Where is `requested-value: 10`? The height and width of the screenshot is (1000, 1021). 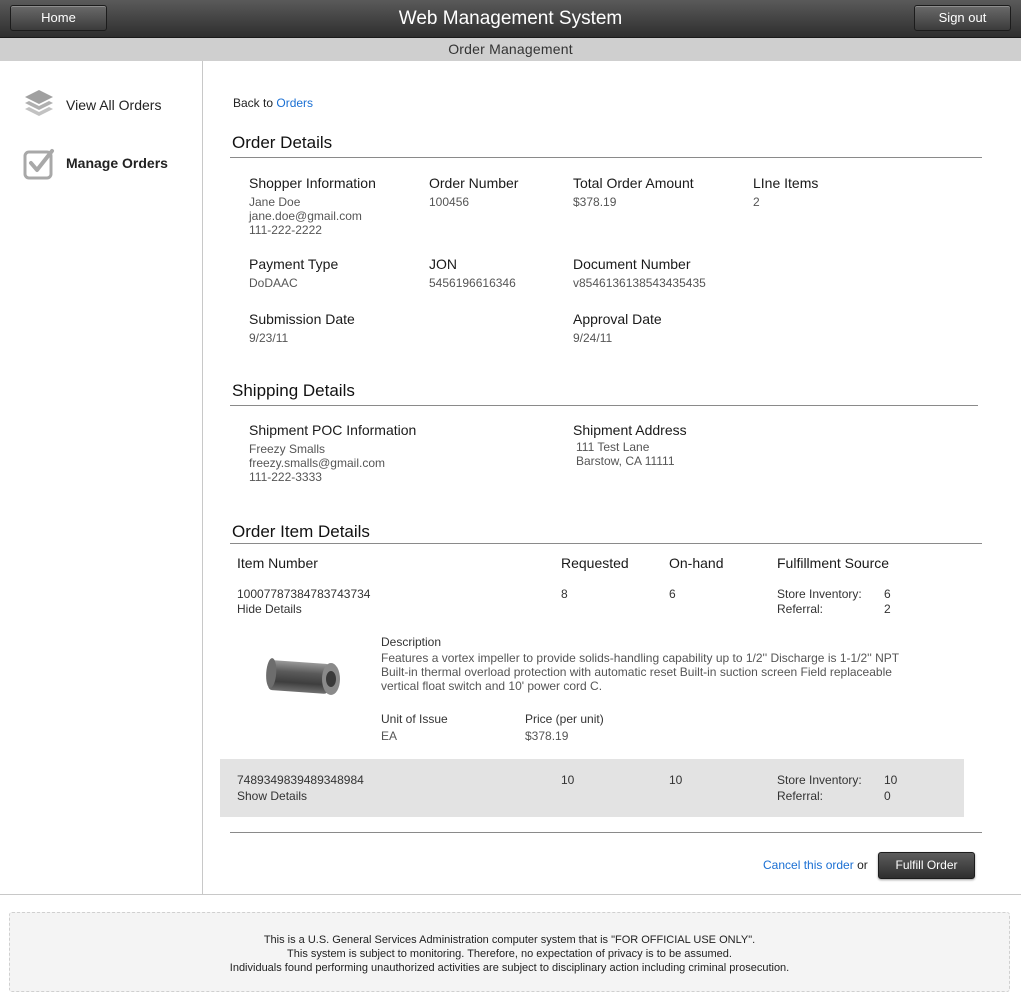
requested-value: 10 is located at coordinates (568, 780).